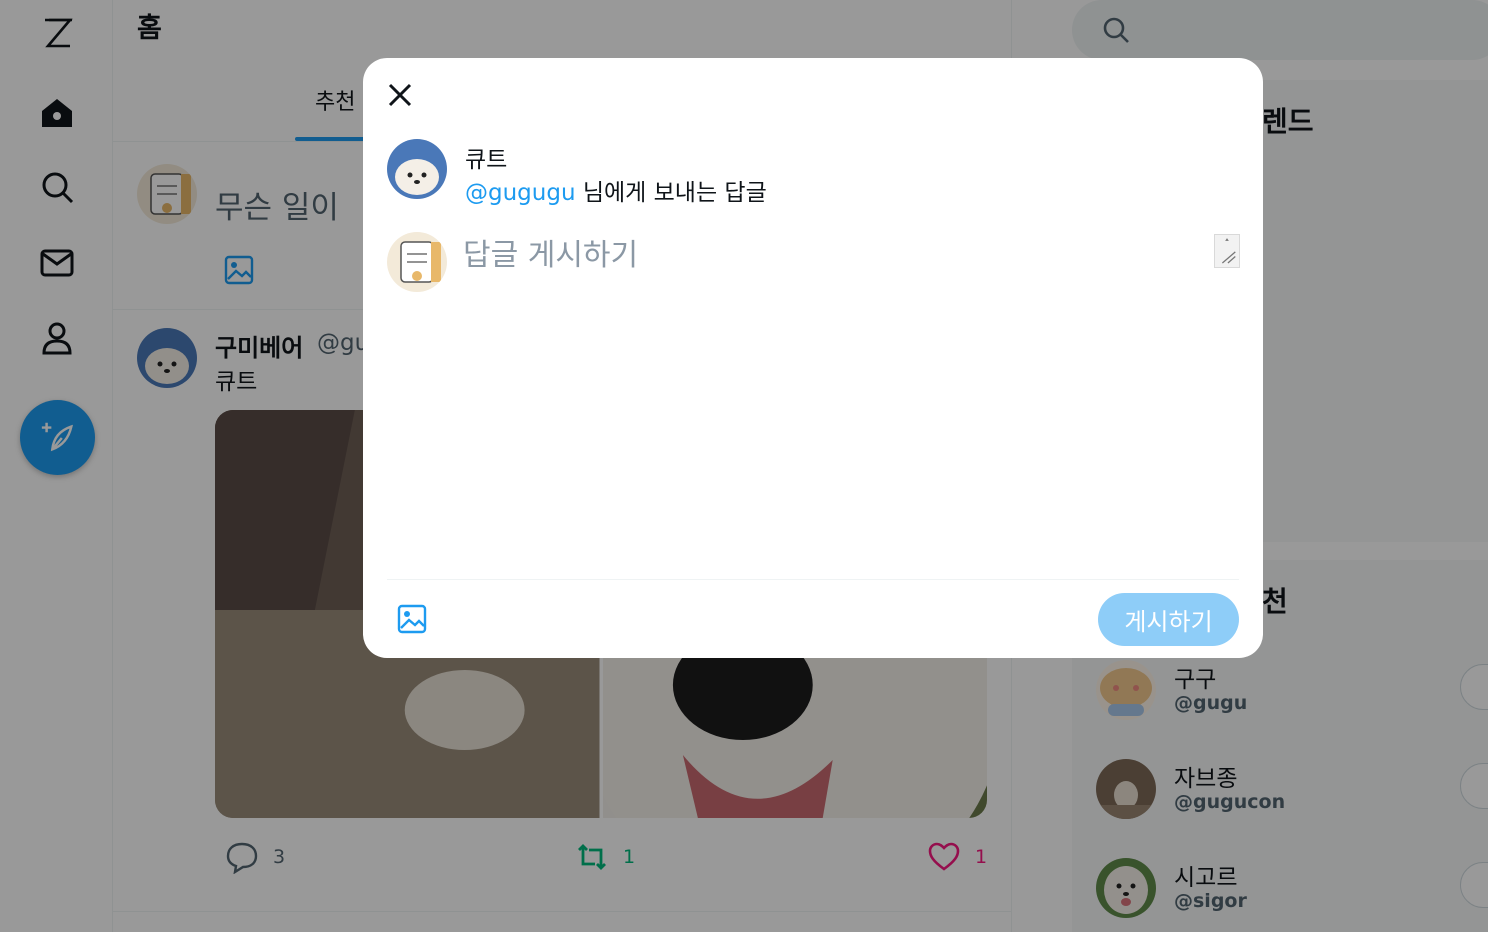  Describe the element at coordinates (417, 262) in the screenshot. I see `my-avatar` at that location.